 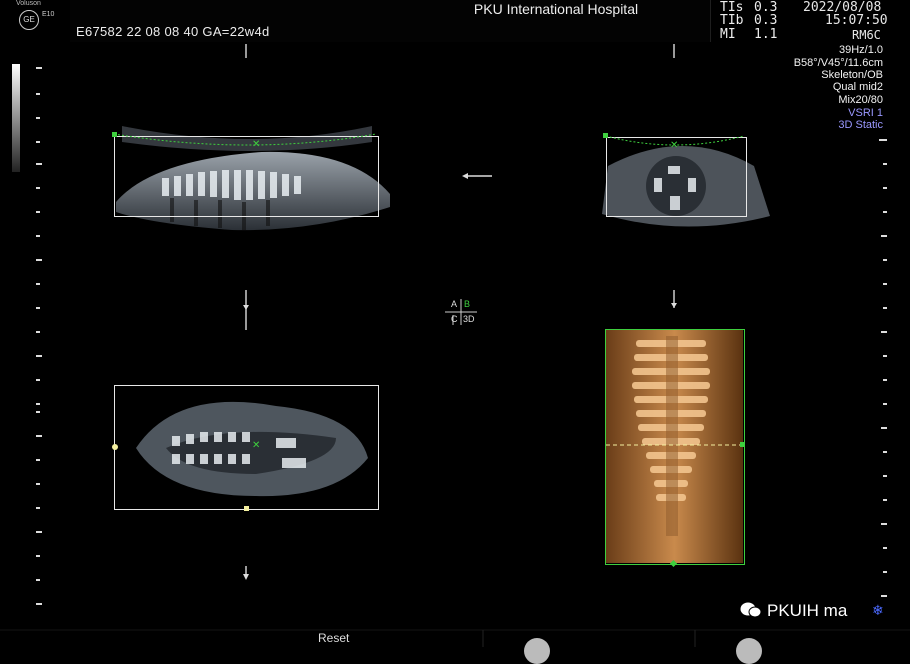 I want to click on render-line-a, so click(x=245, y=141).